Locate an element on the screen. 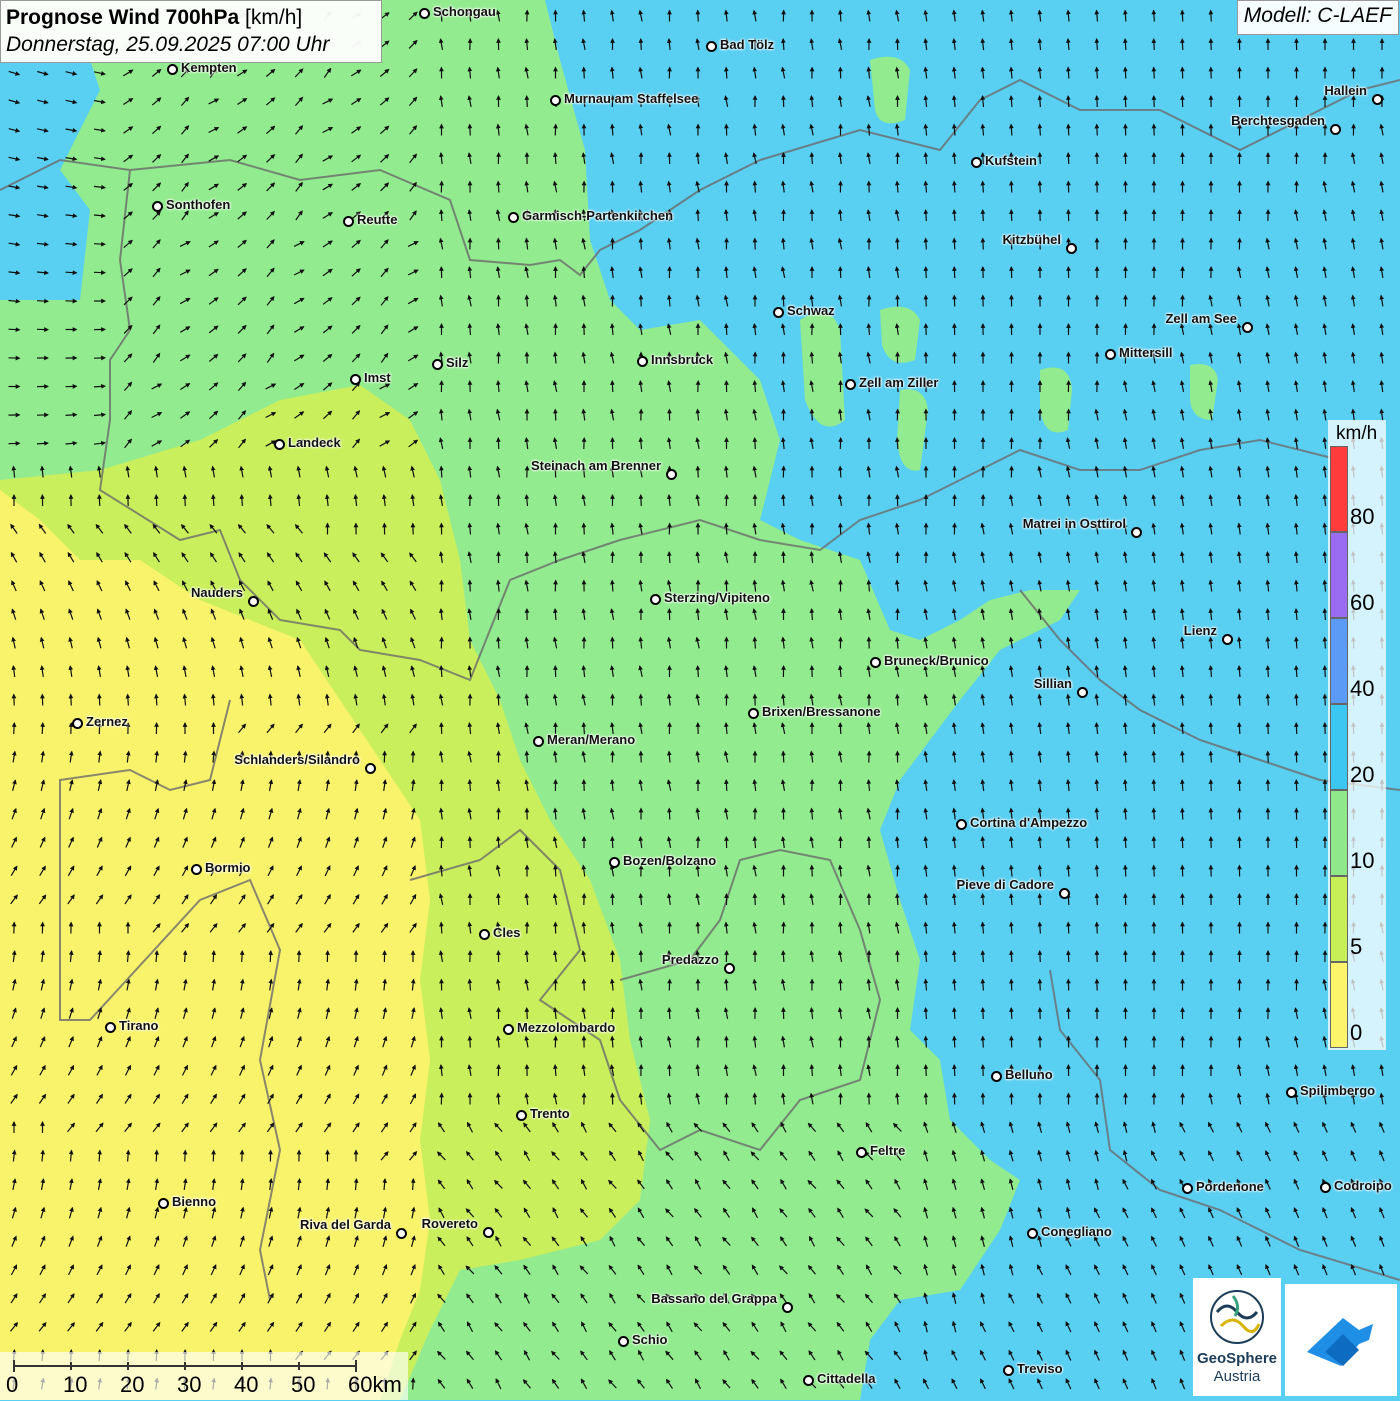  city-marker: Imst is located at coordinates (370, 377).